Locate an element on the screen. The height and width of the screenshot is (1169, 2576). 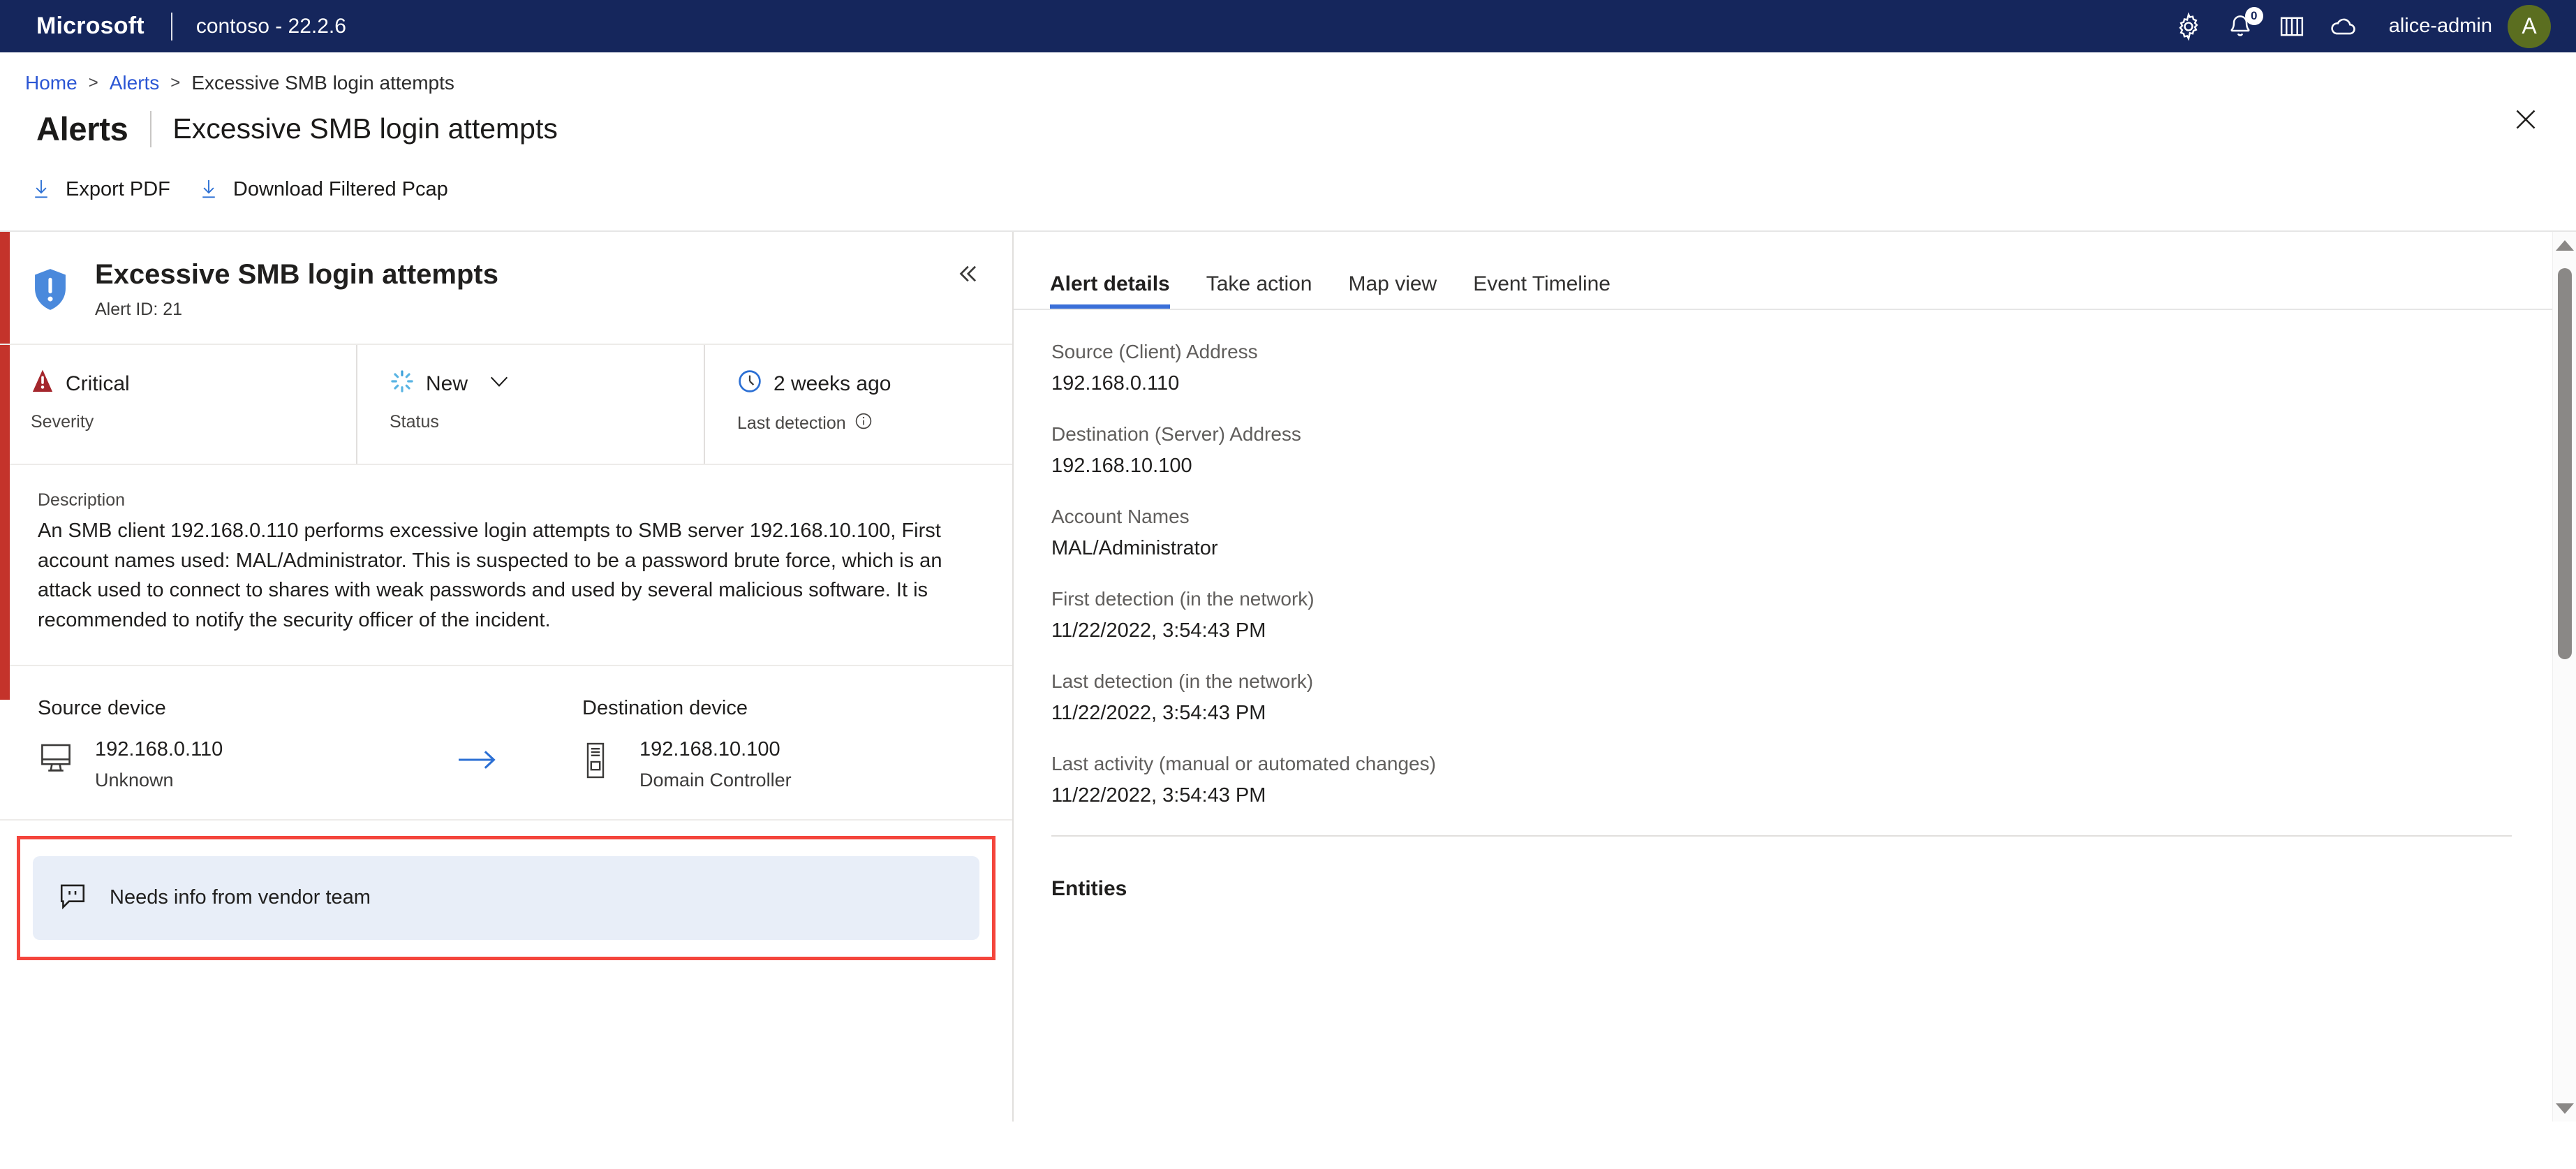
severity-label: Severity is located at coordinates (62, 422).